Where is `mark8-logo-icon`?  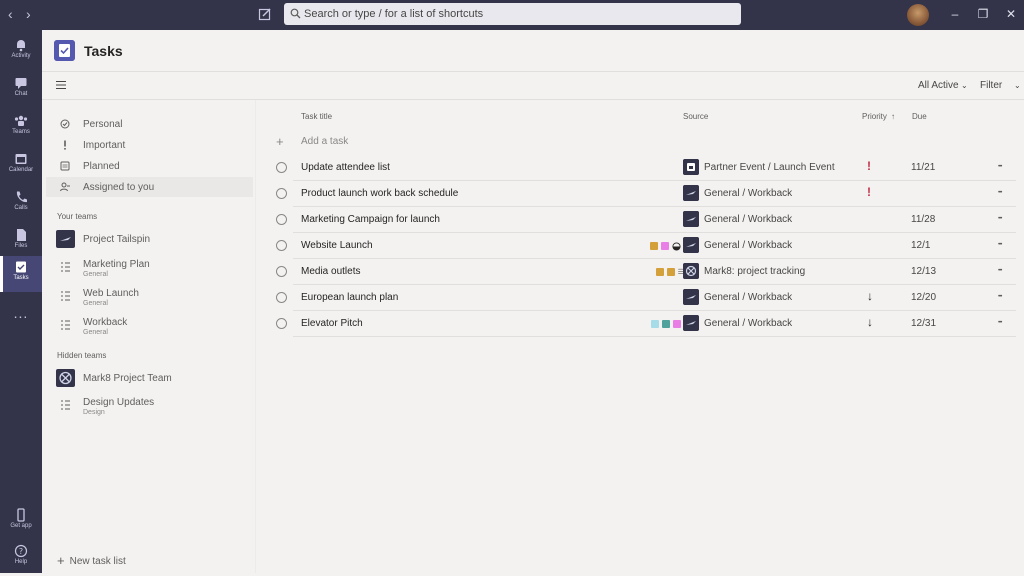 mark8-logo-icon is located at coordinates (691, 271).